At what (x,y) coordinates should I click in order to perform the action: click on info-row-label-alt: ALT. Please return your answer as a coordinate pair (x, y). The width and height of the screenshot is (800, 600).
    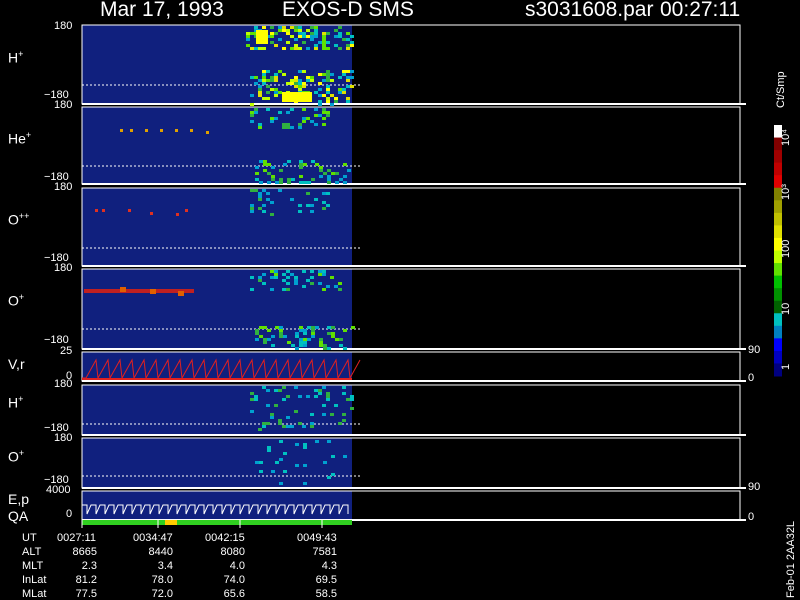
    Looking at the image, I should click on (32, 552).